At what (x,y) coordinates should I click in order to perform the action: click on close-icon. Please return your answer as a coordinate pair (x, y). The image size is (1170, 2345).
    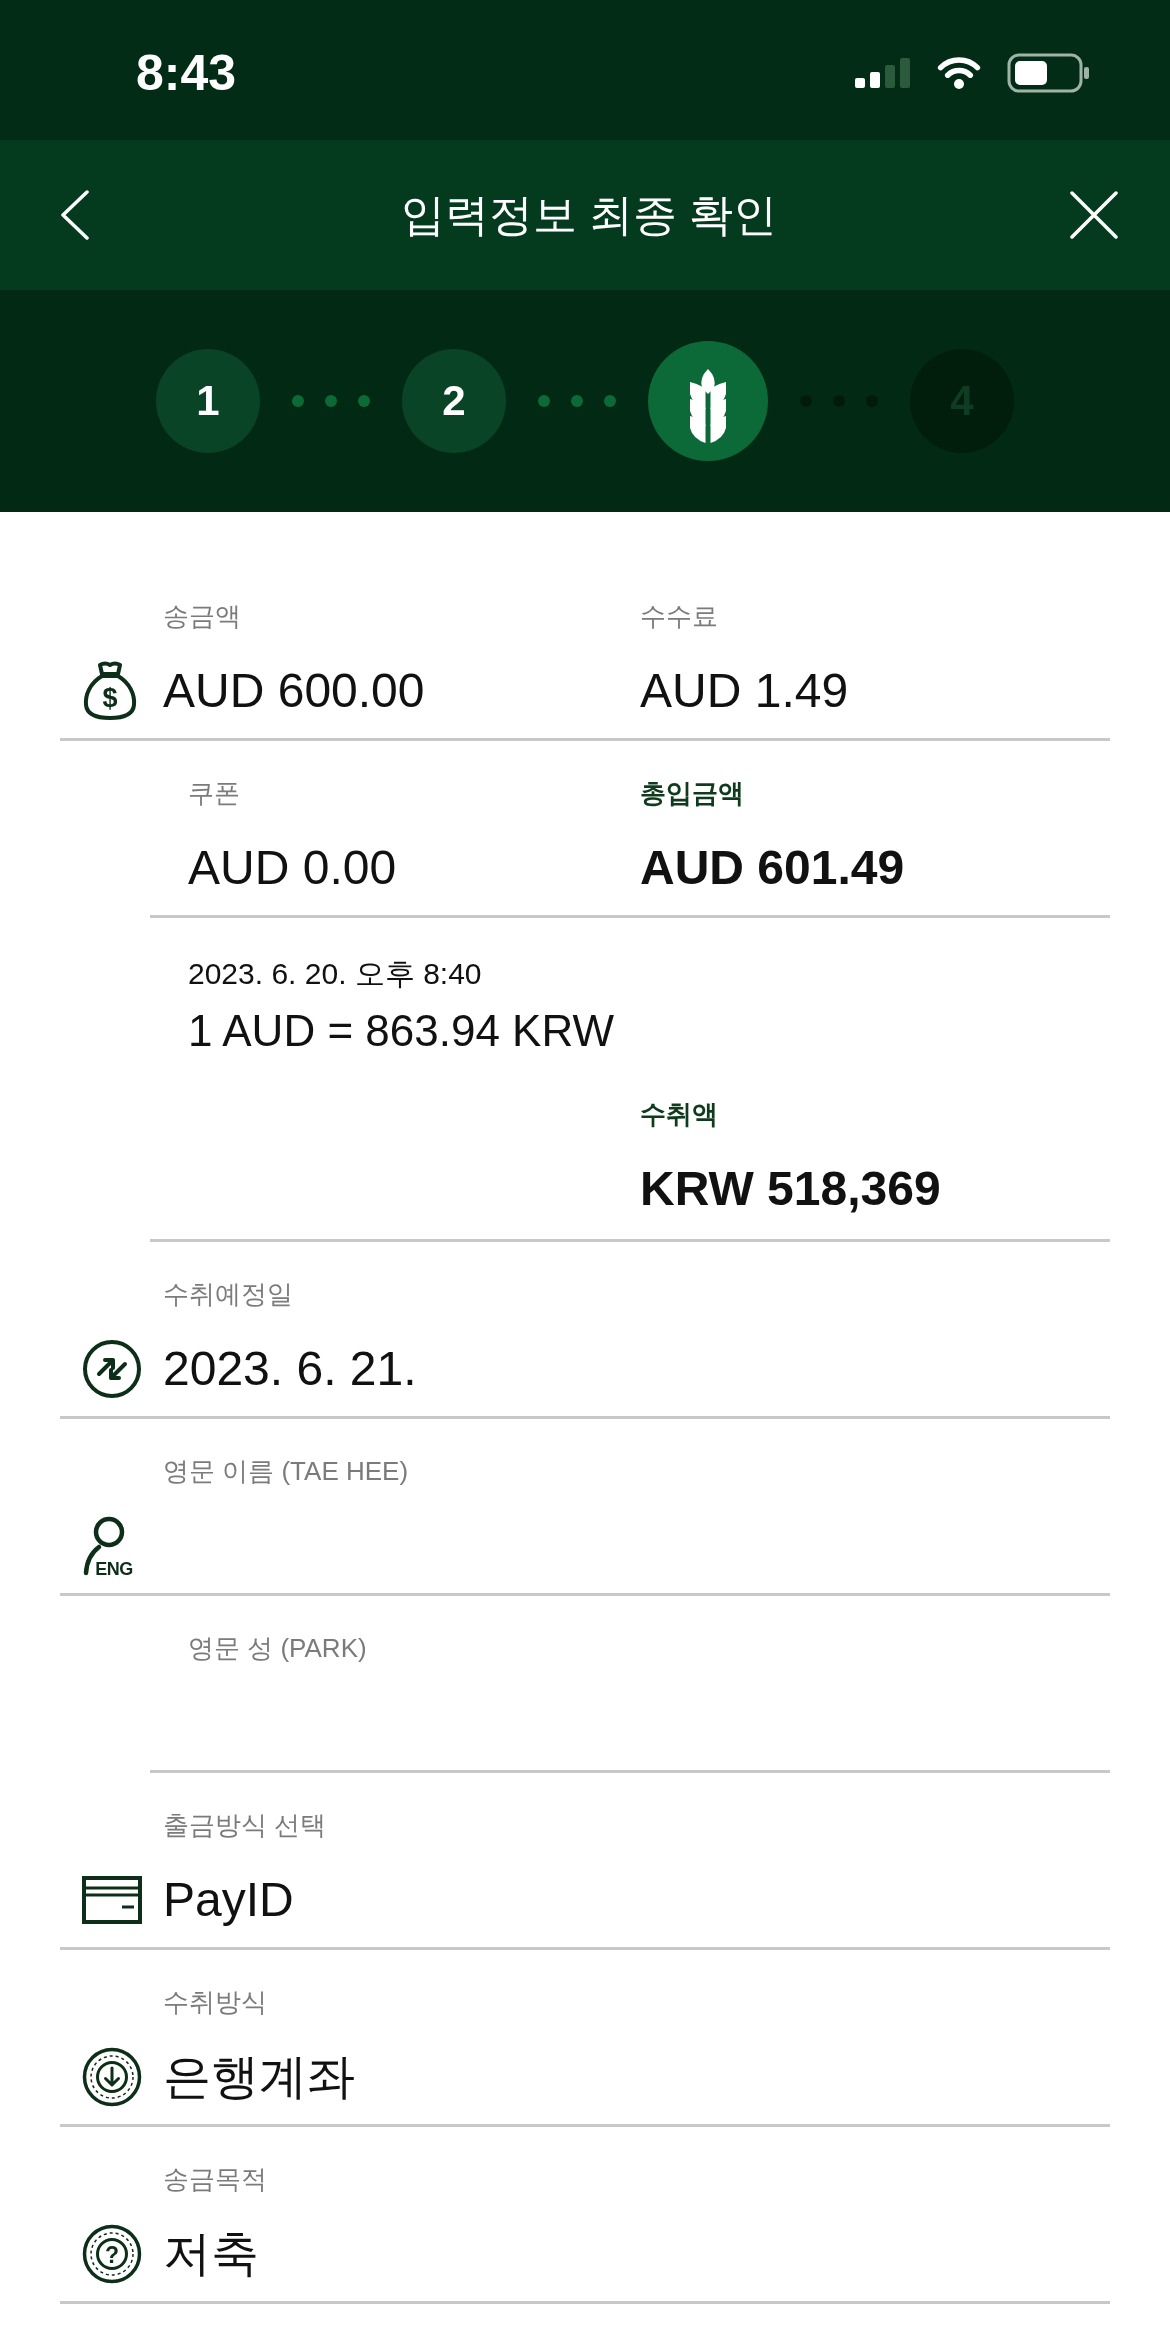
    Looking at the image, I should click on (1094, 215).